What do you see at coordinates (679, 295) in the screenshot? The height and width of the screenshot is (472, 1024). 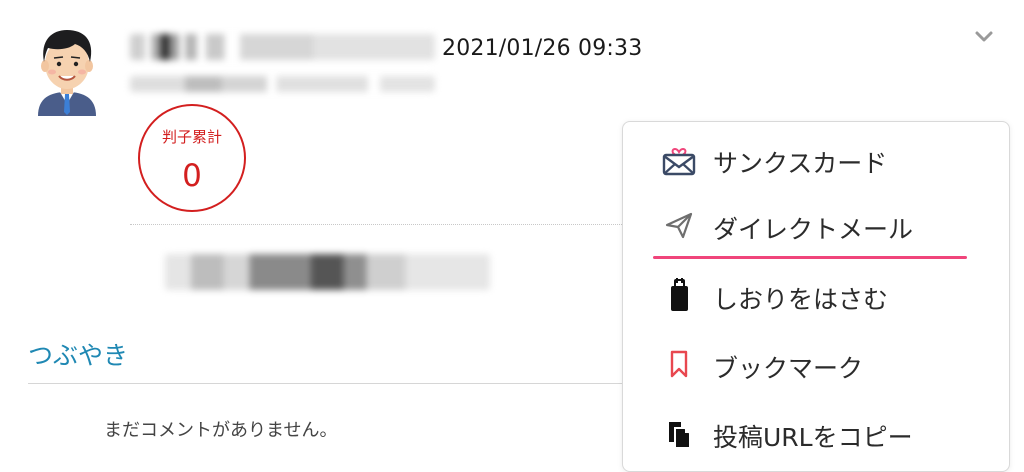 I see `bookmark-clip-icon` at bounding box center [679, 295].